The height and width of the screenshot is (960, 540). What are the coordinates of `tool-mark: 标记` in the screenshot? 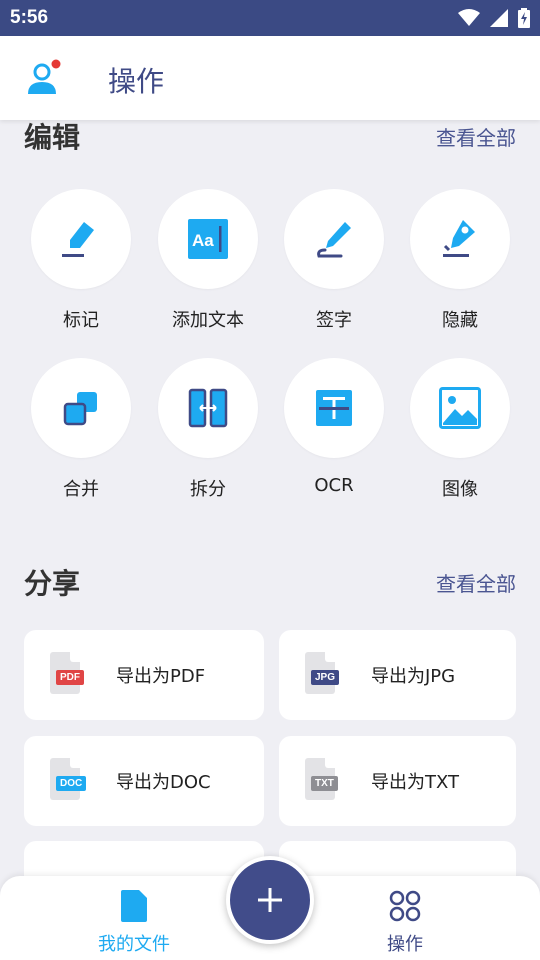 It's located at (81, 260).